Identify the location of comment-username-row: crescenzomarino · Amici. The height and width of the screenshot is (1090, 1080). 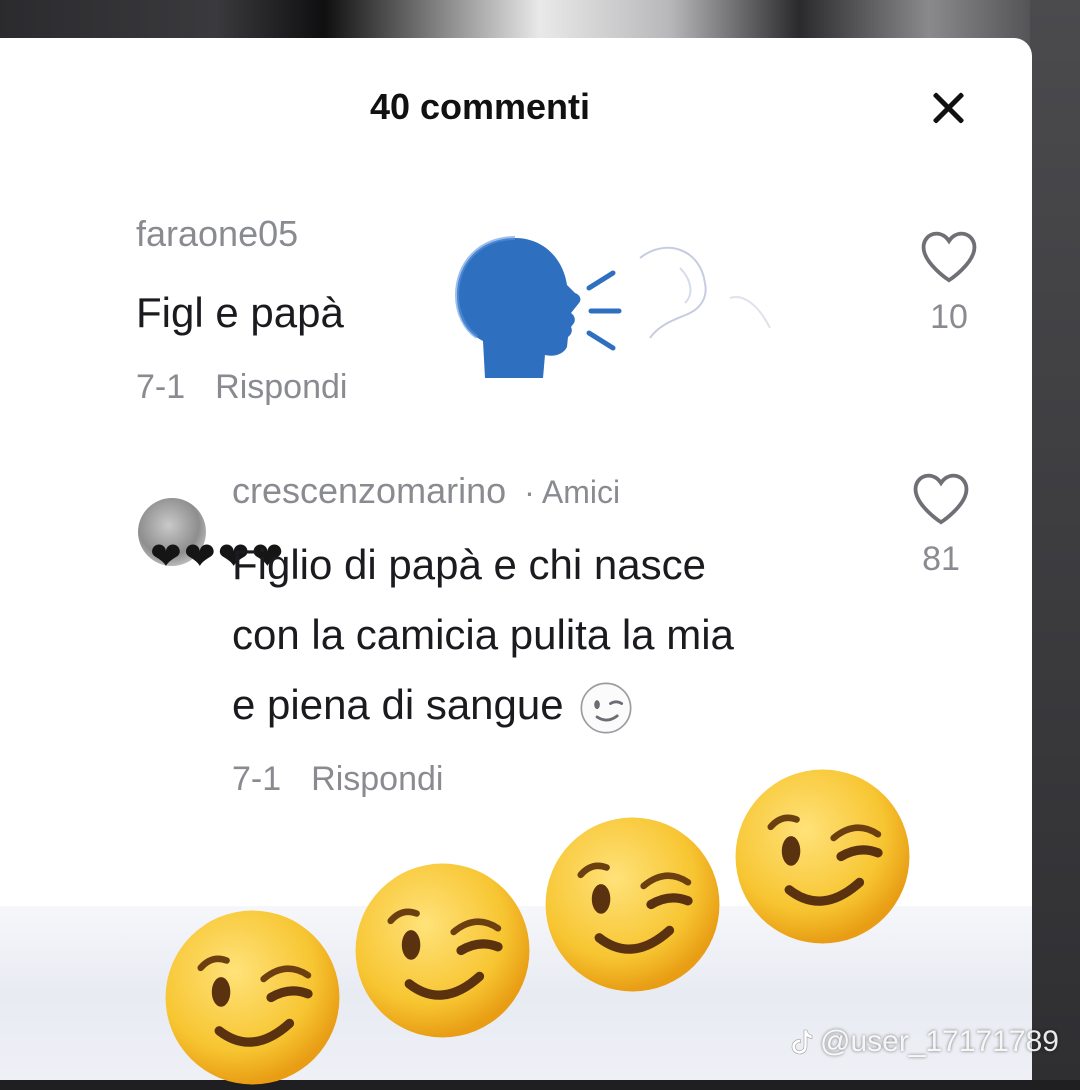
(426, 491).